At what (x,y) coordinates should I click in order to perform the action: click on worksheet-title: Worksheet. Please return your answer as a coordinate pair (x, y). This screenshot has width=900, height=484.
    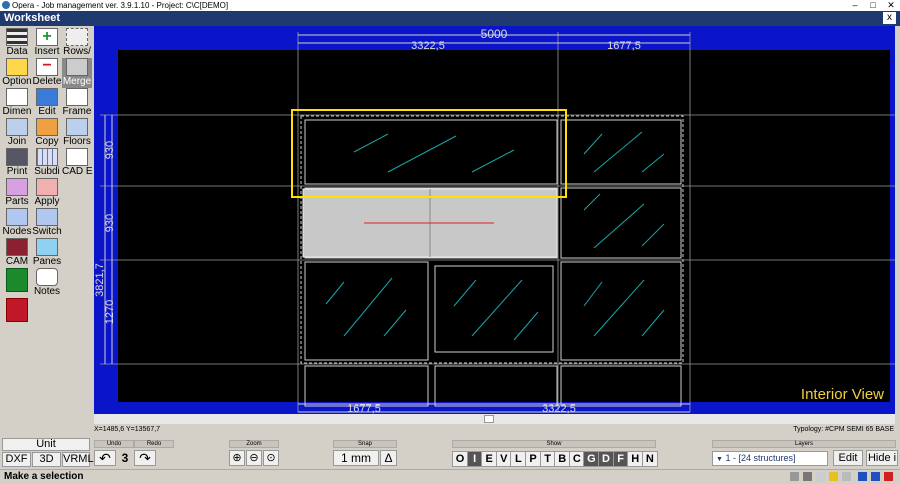
    Looking at the image, I should click on (32, 18).